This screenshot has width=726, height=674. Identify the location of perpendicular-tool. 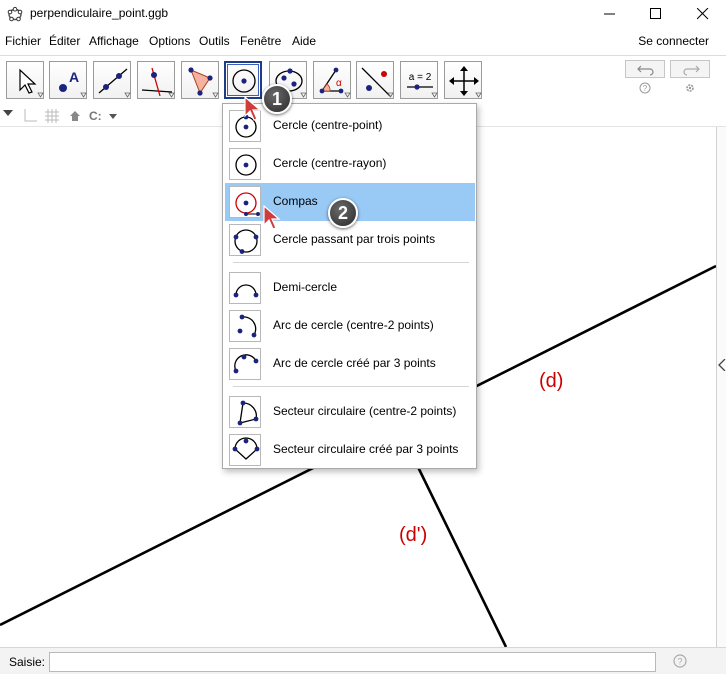
(156, 80).